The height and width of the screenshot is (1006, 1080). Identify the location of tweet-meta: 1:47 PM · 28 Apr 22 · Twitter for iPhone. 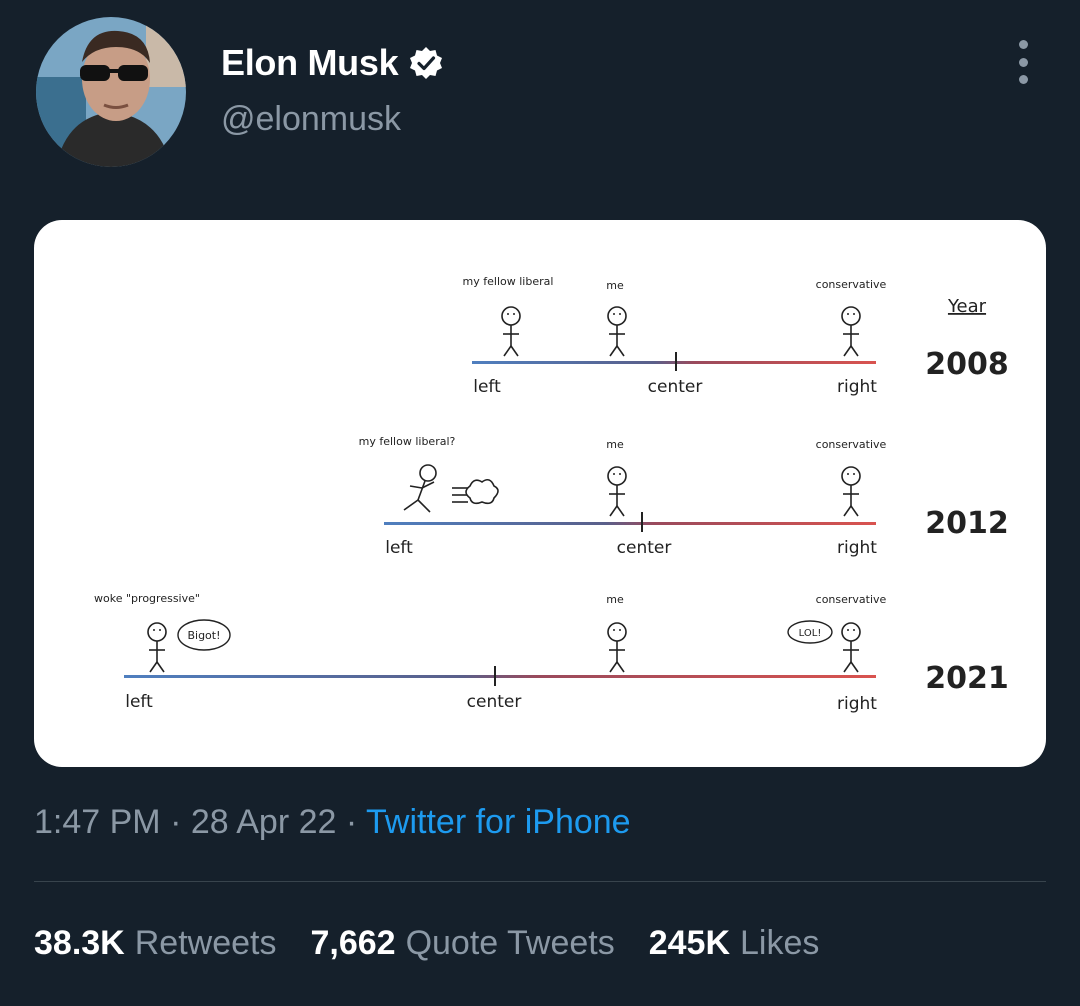
(332, 822).